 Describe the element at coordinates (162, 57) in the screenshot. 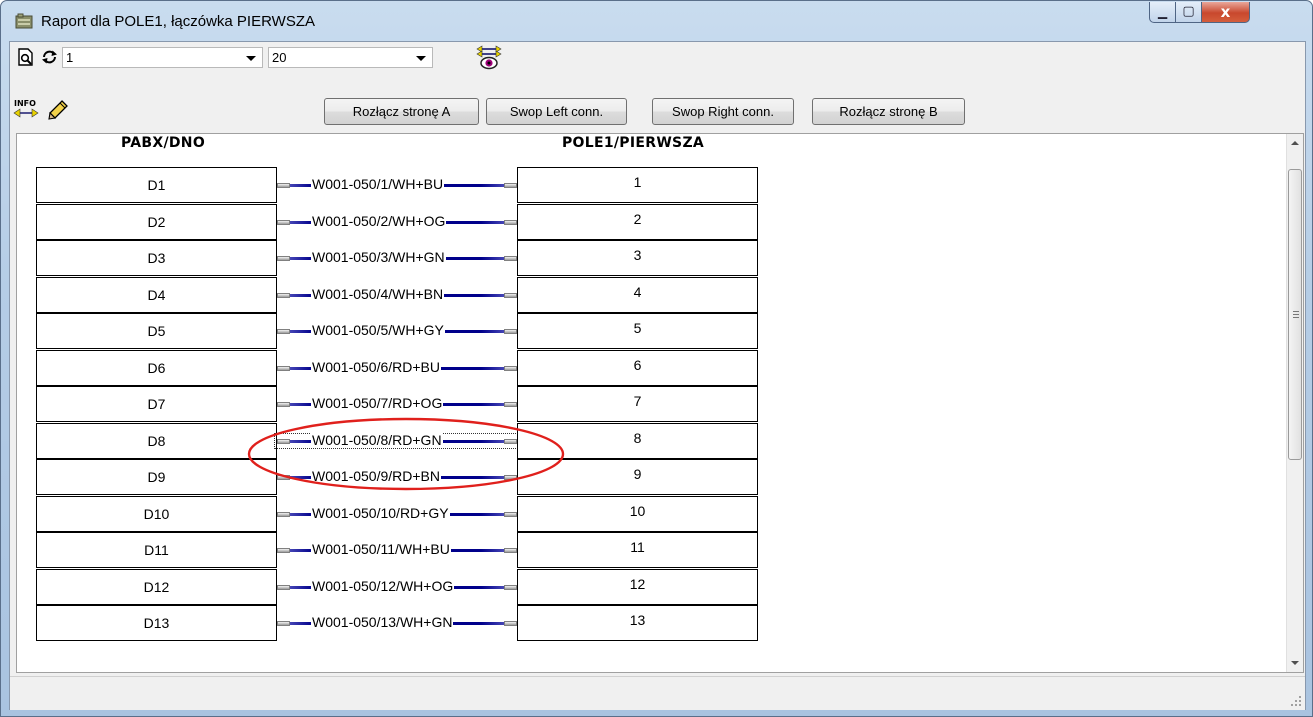

I see `page-select: 1` at that location.